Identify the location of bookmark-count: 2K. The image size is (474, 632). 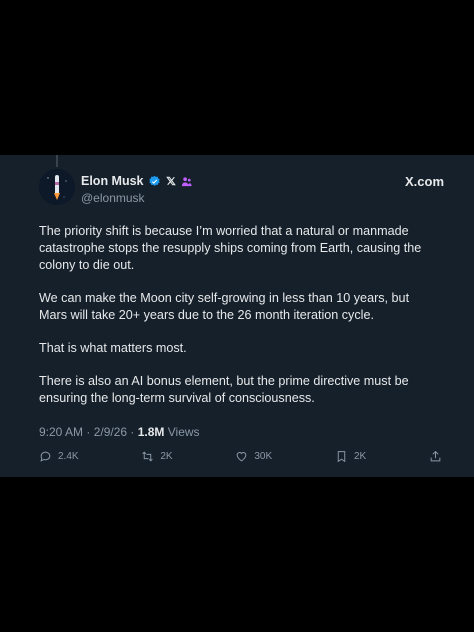
(360, 456).